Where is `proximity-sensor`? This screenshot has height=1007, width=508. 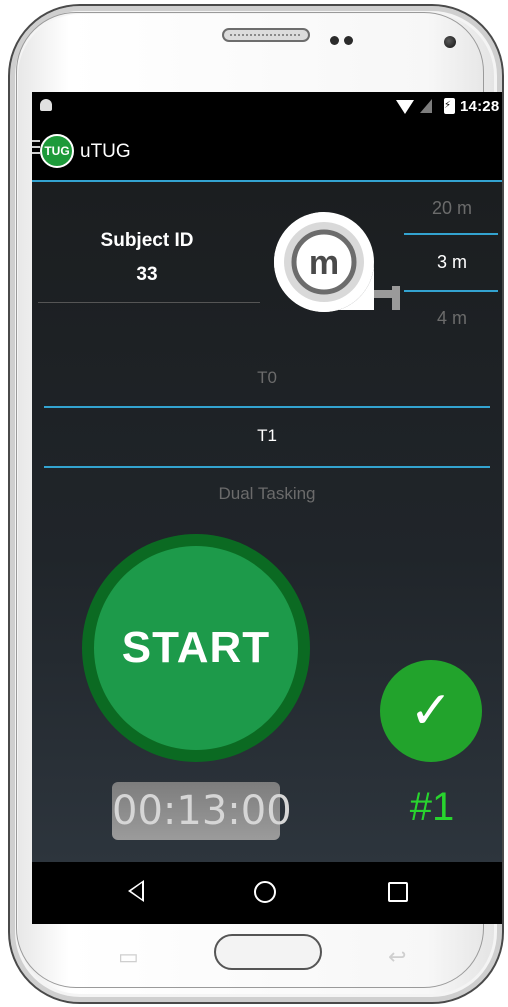 proximity-sensor is located at coordinates (334, 40).